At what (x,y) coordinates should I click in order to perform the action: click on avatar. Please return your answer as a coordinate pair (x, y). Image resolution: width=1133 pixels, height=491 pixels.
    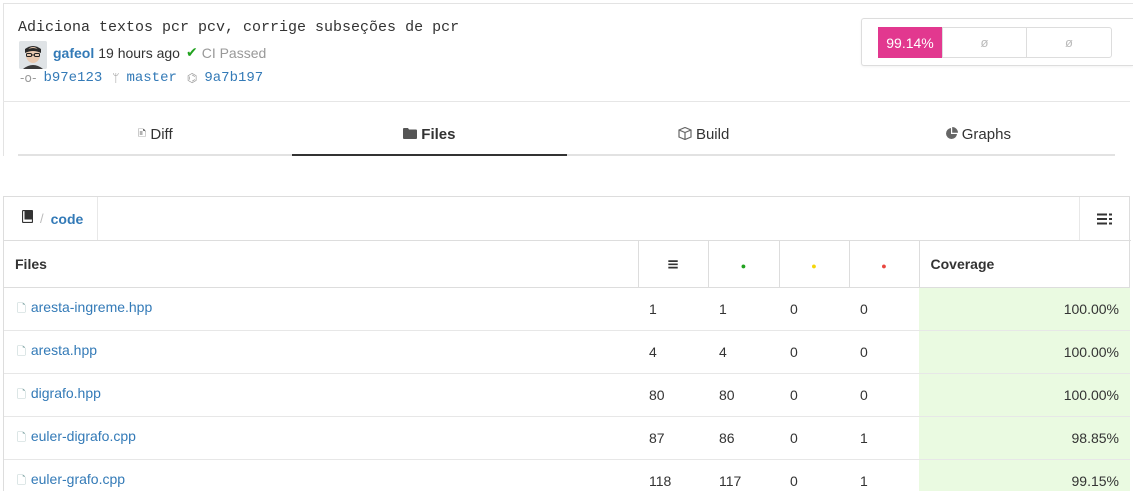
    Looking at the image, I should click on (33, 55).